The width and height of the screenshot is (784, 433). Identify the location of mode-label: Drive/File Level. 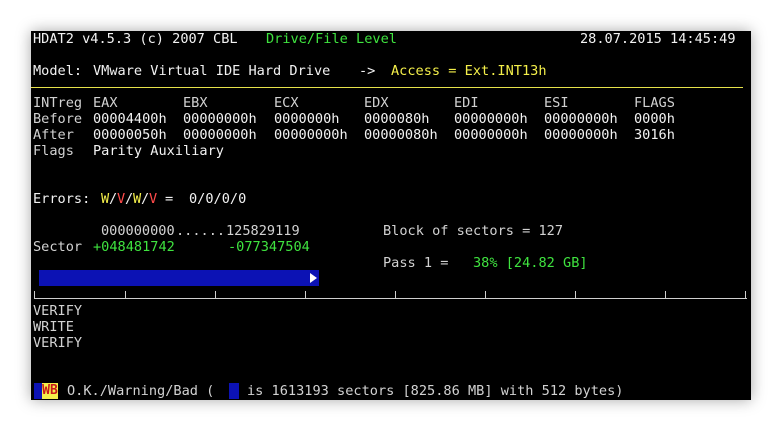
(331, 39).